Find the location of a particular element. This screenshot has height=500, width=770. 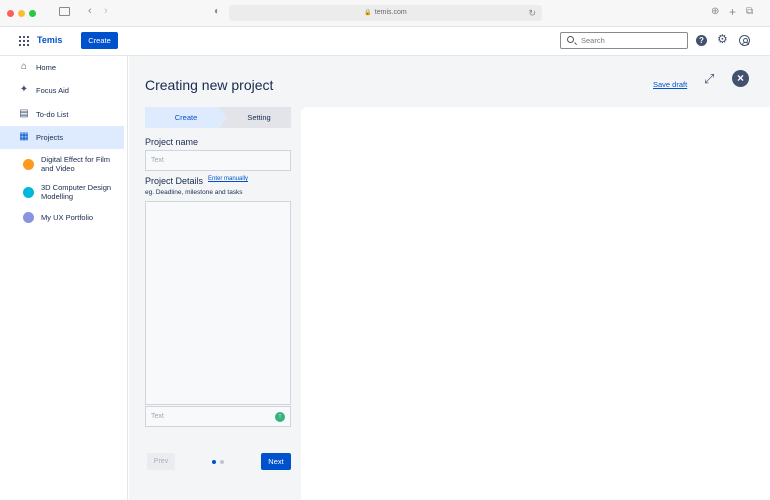

project-name-input: Text is located at coordinates (218, 160).